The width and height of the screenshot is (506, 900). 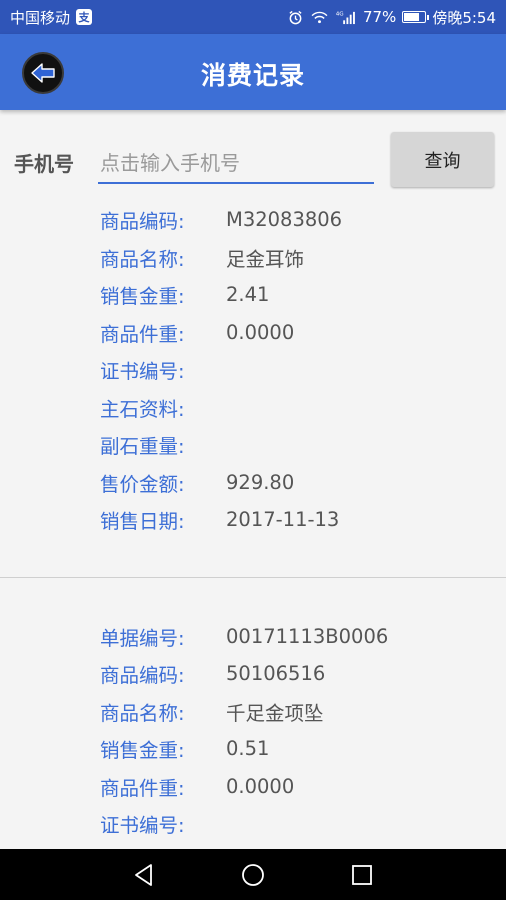 I want to click on page-title: 消费记录, so click(x=252, y=75).